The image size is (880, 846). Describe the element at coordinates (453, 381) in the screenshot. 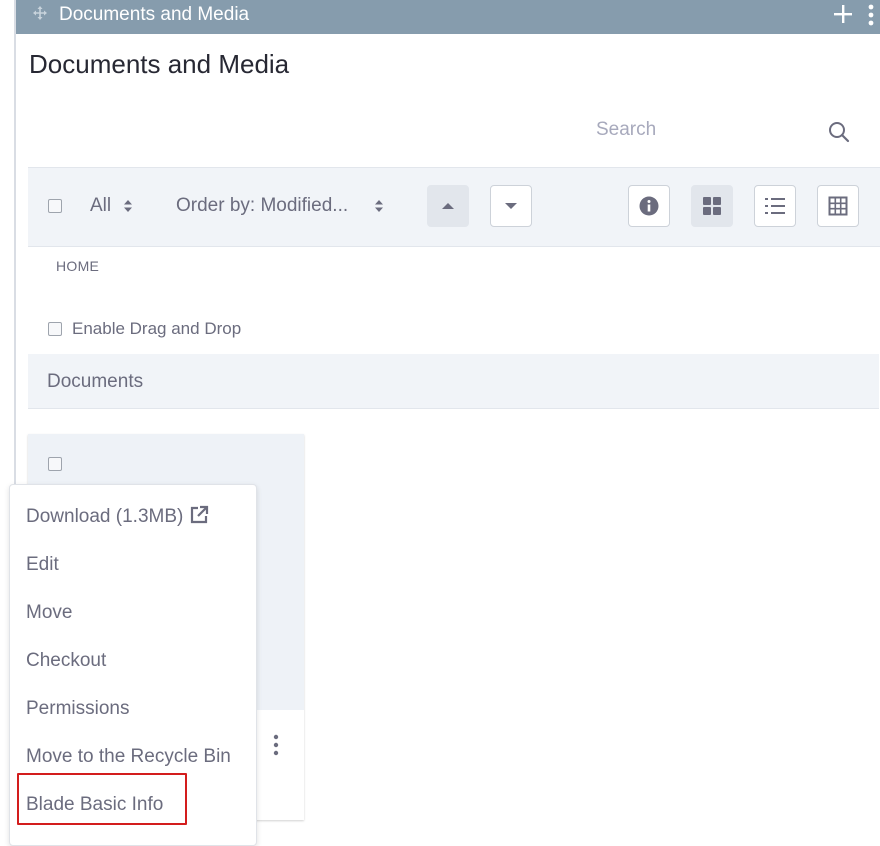

I see `documents-section-header: Documents` at that location.